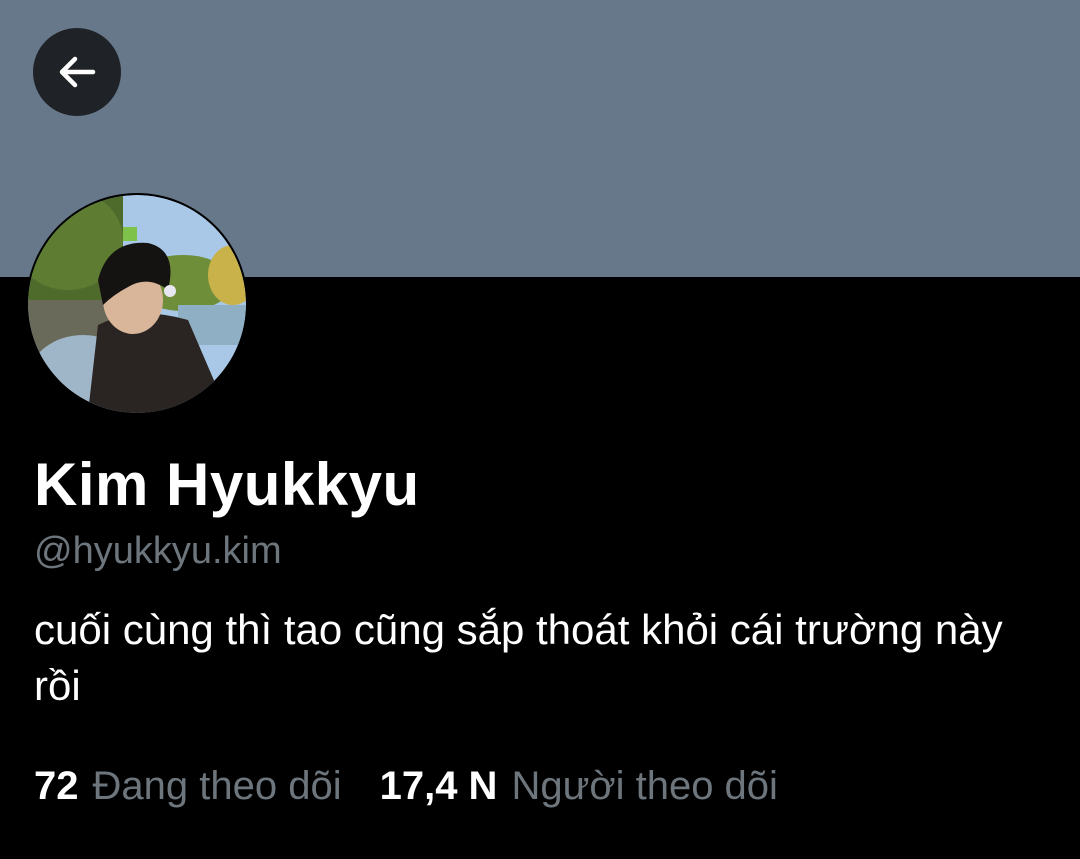  I want to click on following-label: Đang theo dõi, so click(217, 786).